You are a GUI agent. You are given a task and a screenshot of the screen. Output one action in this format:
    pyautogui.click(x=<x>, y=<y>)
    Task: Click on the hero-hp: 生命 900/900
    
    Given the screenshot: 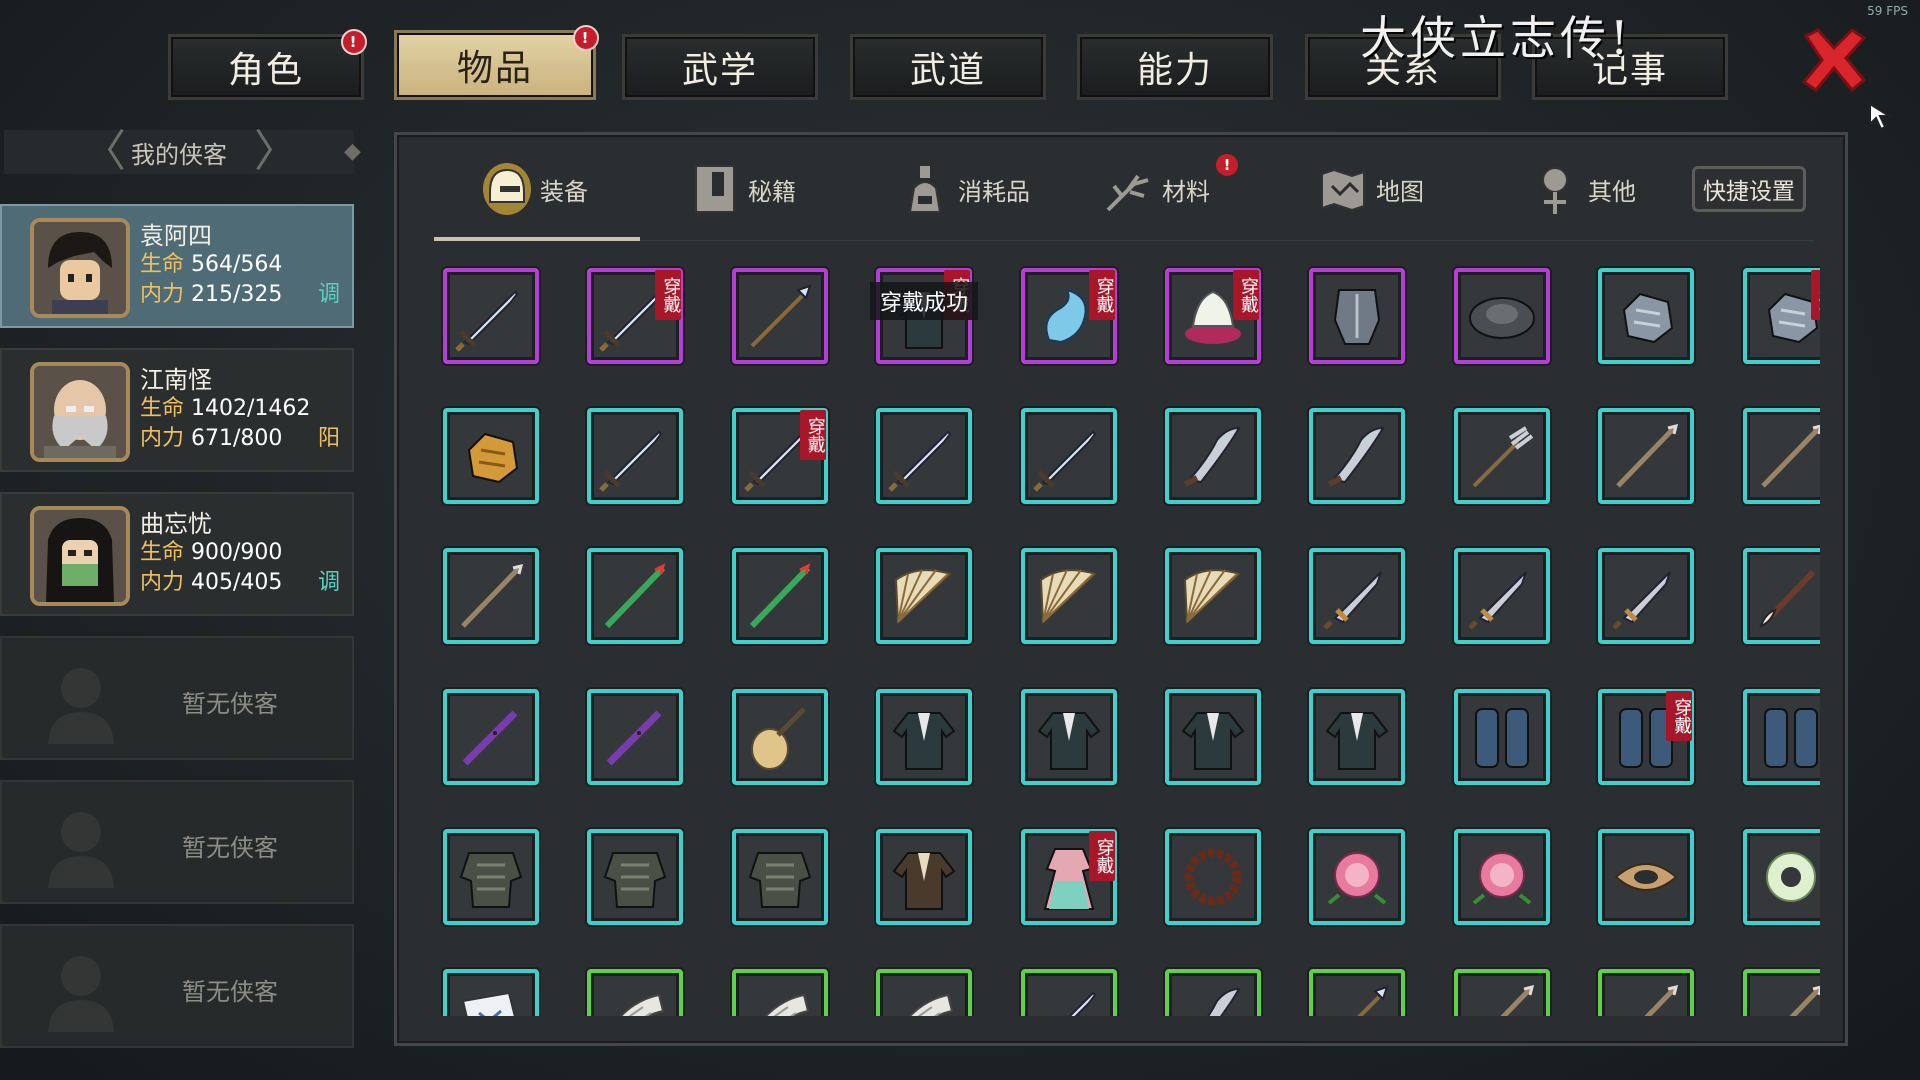 What is the action you would take?
    pyautogui.click(x=211, y=552)
    